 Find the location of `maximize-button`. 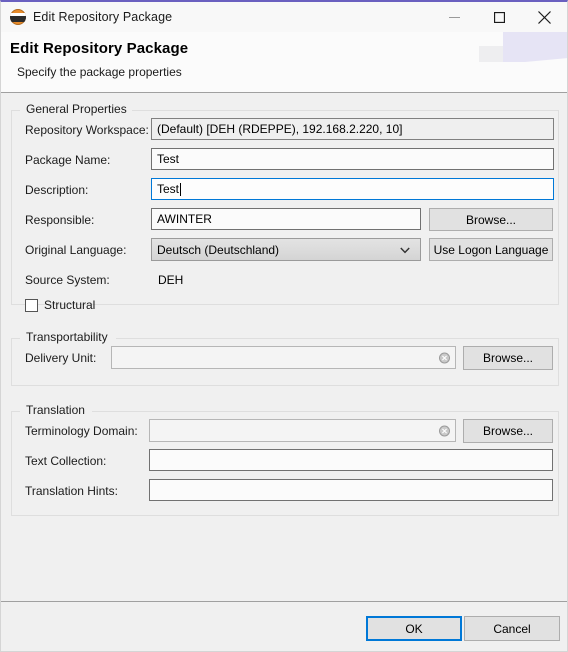

maximize-button is located at coordinates (499, 17).